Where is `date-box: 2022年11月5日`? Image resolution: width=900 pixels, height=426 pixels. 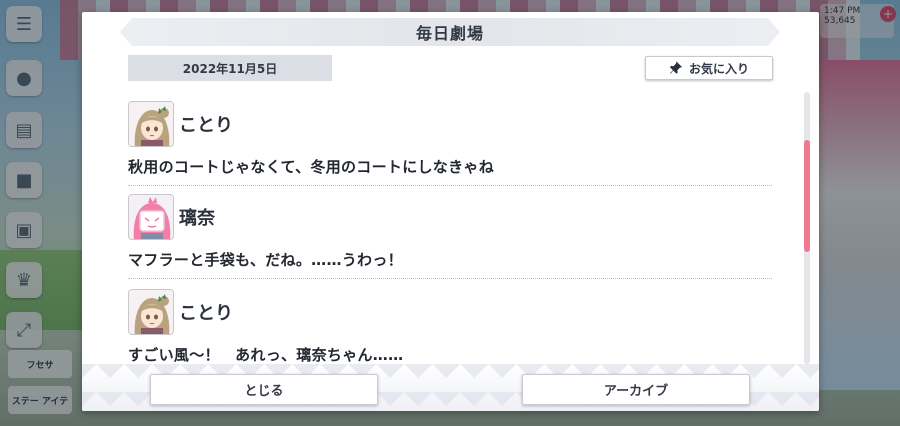
date-box: 2022年11月5日 is located at coordinates (230, 68).